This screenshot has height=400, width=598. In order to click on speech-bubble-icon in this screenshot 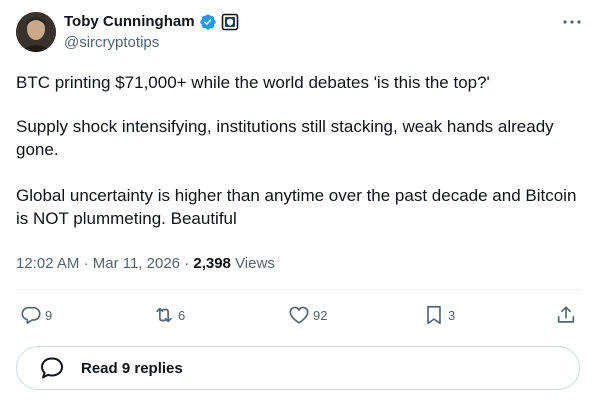, I will do `click(52, 368)`.